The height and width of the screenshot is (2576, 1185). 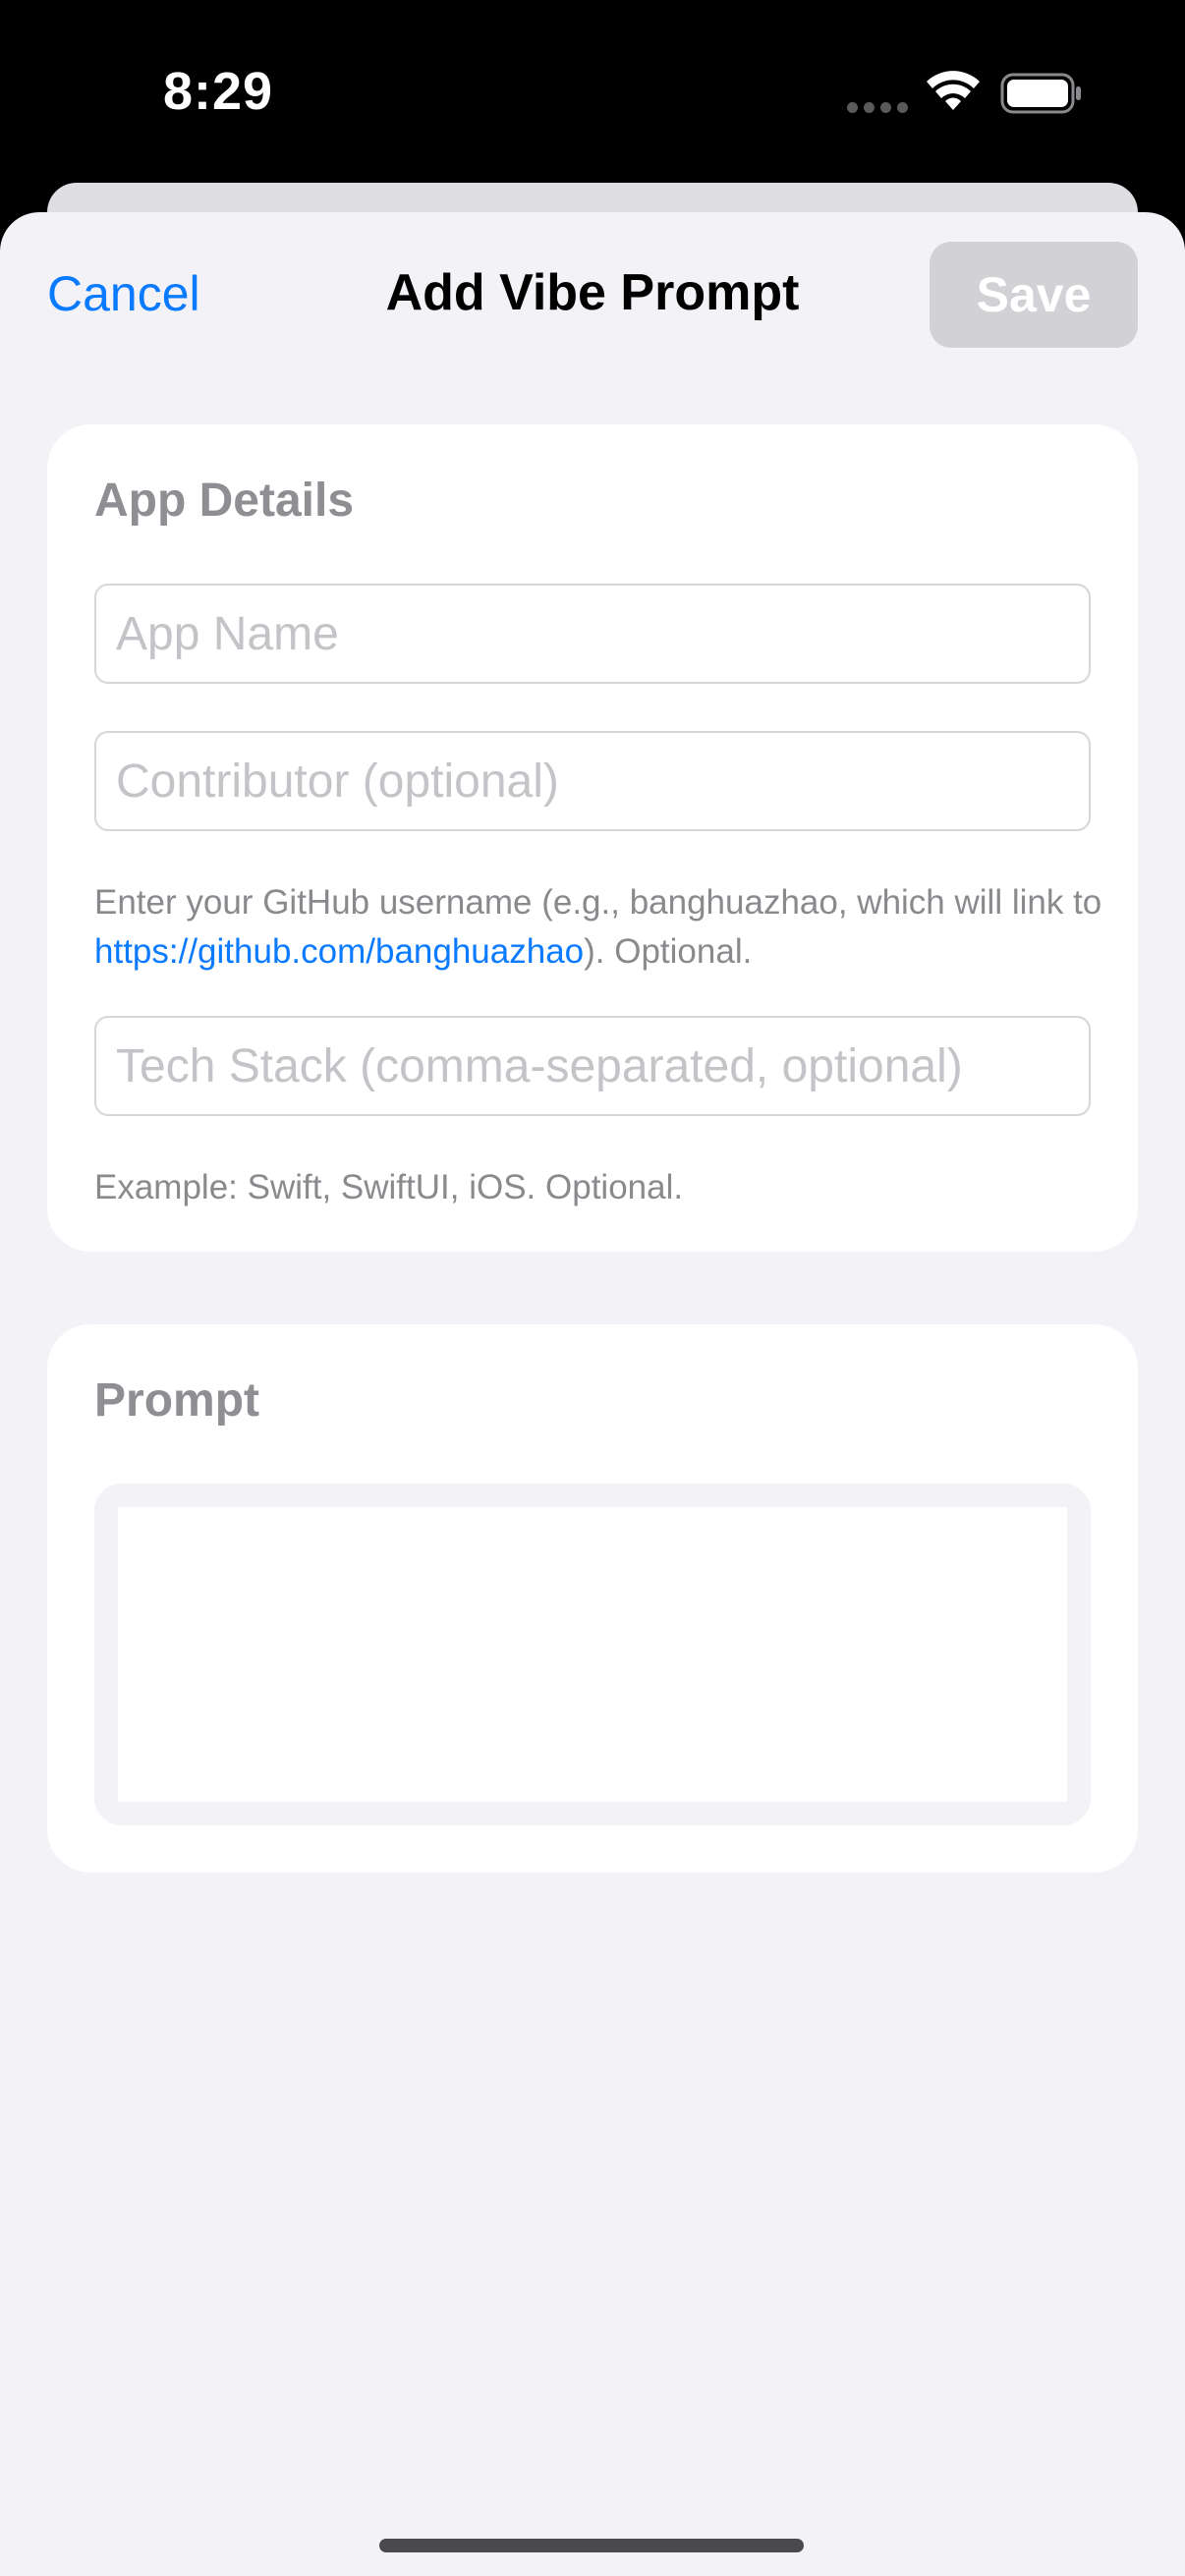 What do you see at coordinates (592, 1066) in the screenshot?
I see `tech-stack-input` at bounding box center [592, 1066].